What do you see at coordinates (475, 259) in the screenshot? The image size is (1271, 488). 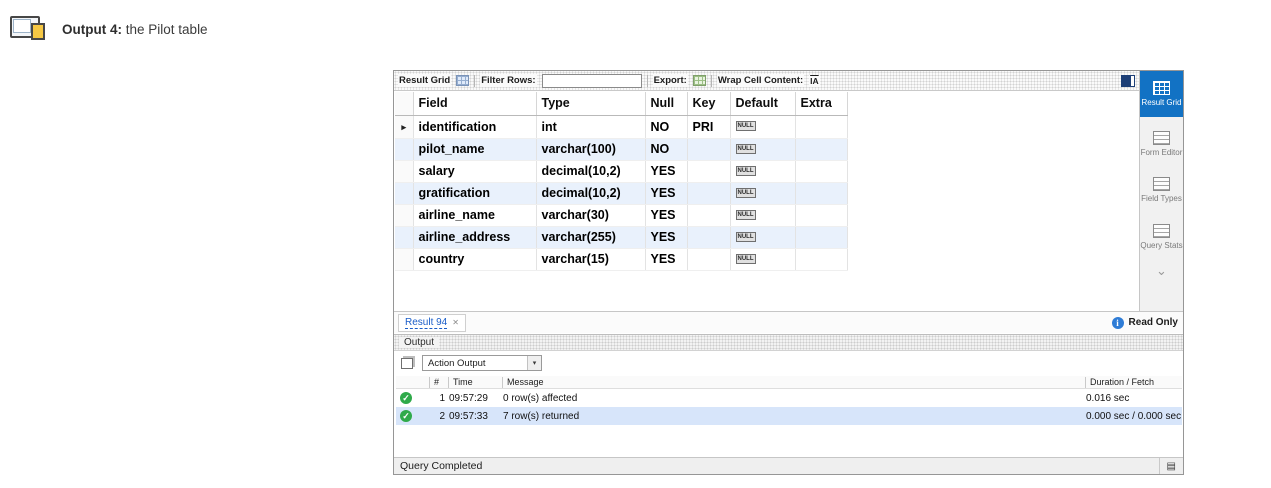 I see `cell-field: country` at bounding box center [475, 259].